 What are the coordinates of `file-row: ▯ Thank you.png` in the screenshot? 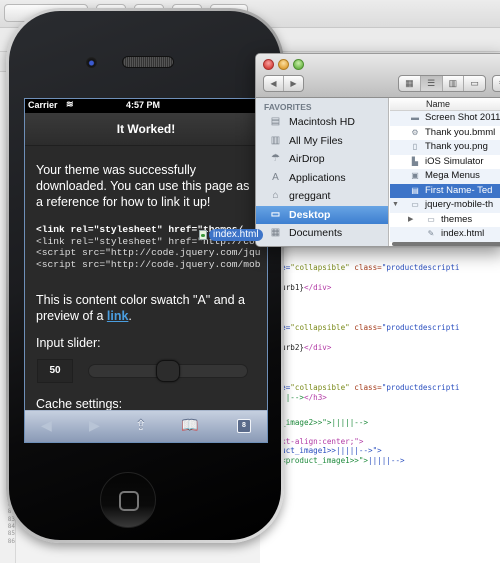 It's located at (445, 147).